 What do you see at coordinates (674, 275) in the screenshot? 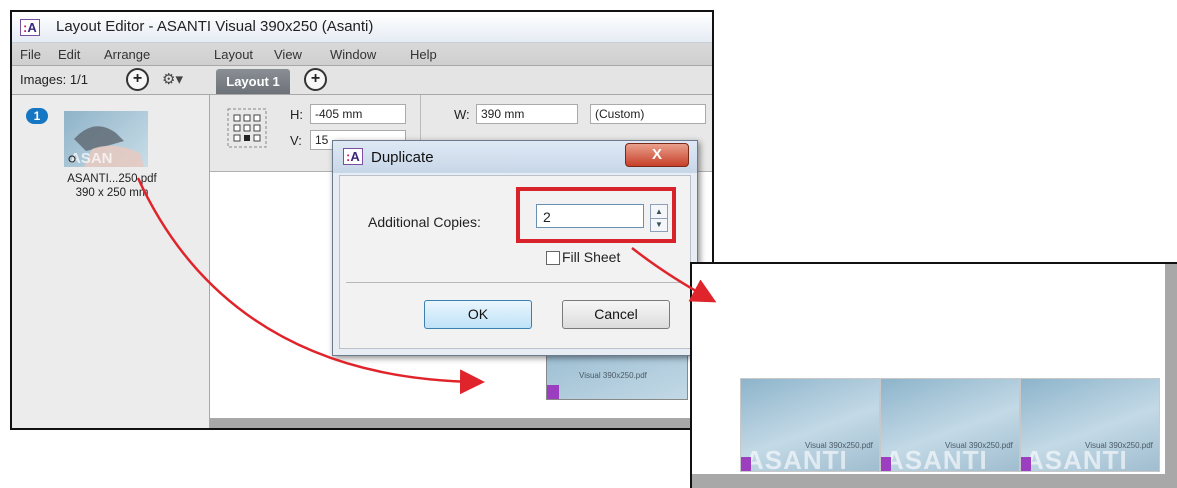
I see `arrow-to-result` at bounding box center [674, 275].